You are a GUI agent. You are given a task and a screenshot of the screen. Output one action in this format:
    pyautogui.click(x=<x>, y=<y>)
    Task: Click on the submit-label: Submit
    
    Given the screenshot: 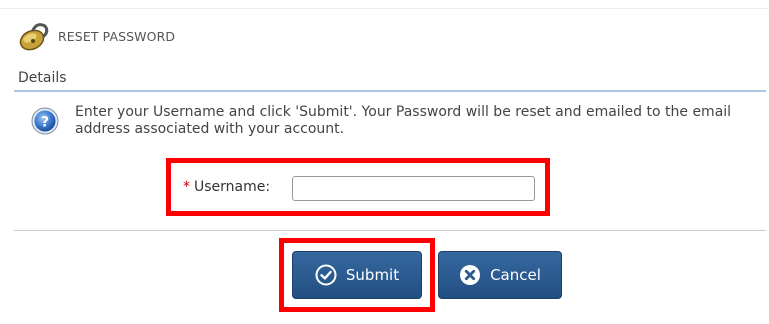 What is the action you would take?
    pyautogui.click(x=372, y=275)
    